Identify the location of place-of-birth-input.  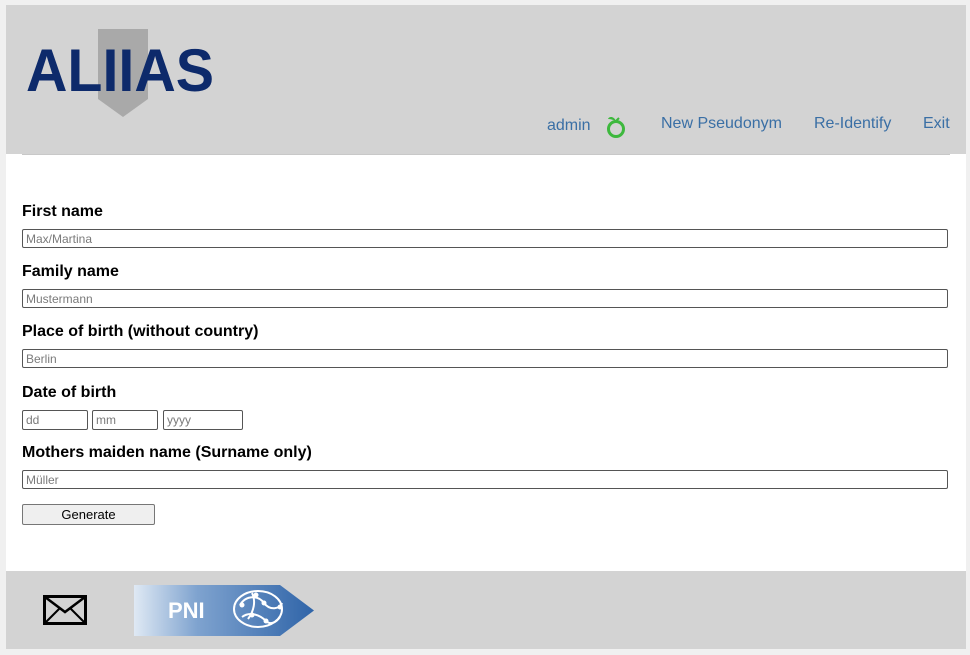
(485, 358).